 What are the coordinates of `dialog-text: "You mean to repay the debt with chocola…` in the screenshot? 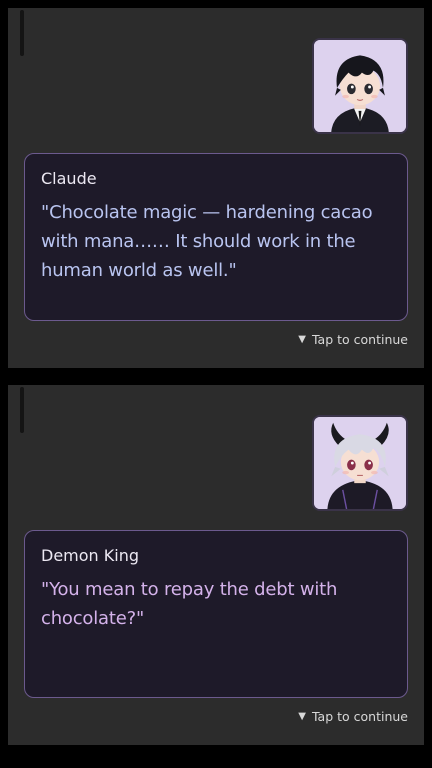 It's located at (189, 604).